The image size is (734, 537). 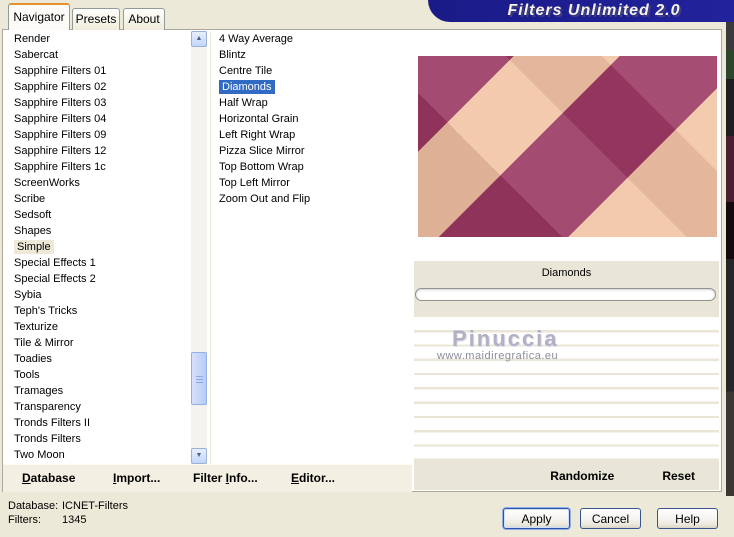 What do you see at coordinates (687, 518) in the screenshot?
I see `help-button: Help` at bounding box center [687, 518].